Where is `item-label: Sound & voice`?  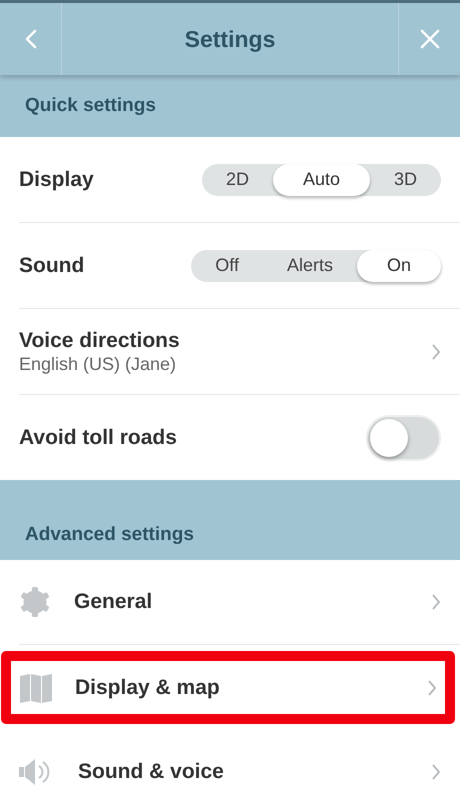
item-label: Sound & voice is located at coordinates (151, 772).